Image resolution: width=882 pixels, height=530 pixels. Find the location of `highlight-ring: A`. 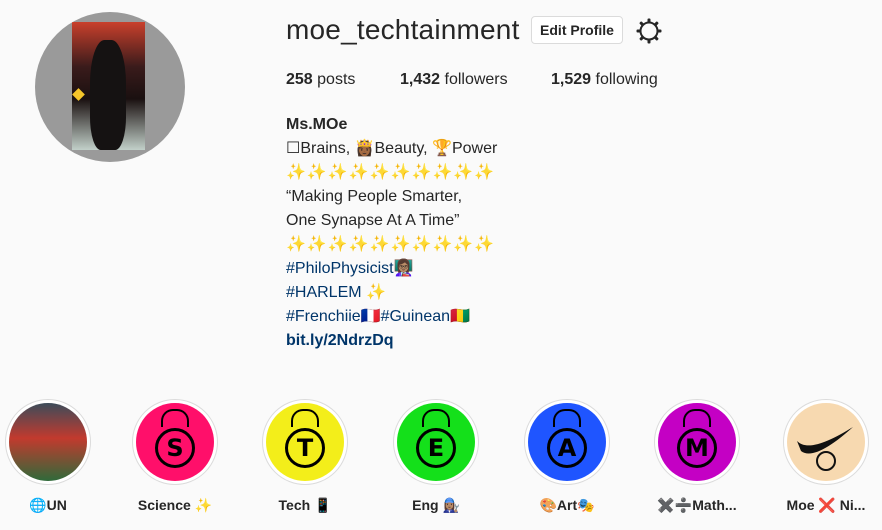

highlight-ring: A is located at coordinates (567, 442).